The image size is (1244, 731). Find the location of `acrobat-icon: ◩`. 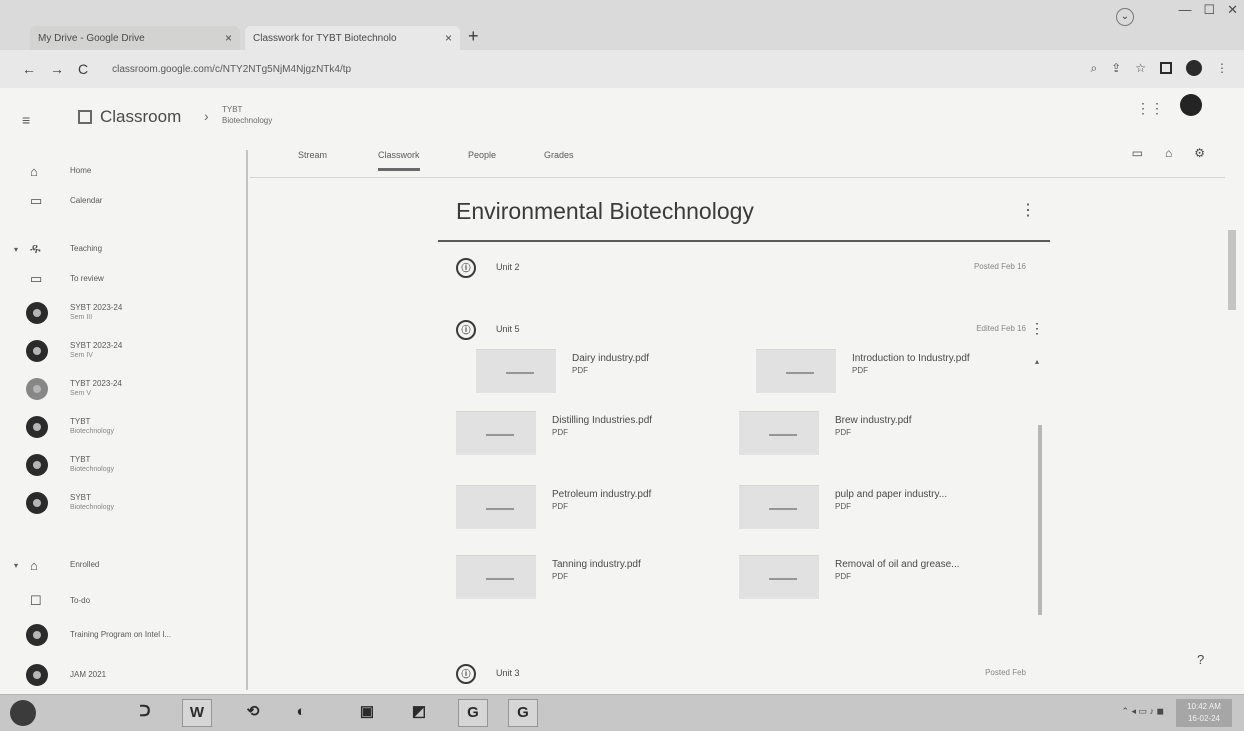

acrobat-icon: ◩ is located at coordinates (419, 713).